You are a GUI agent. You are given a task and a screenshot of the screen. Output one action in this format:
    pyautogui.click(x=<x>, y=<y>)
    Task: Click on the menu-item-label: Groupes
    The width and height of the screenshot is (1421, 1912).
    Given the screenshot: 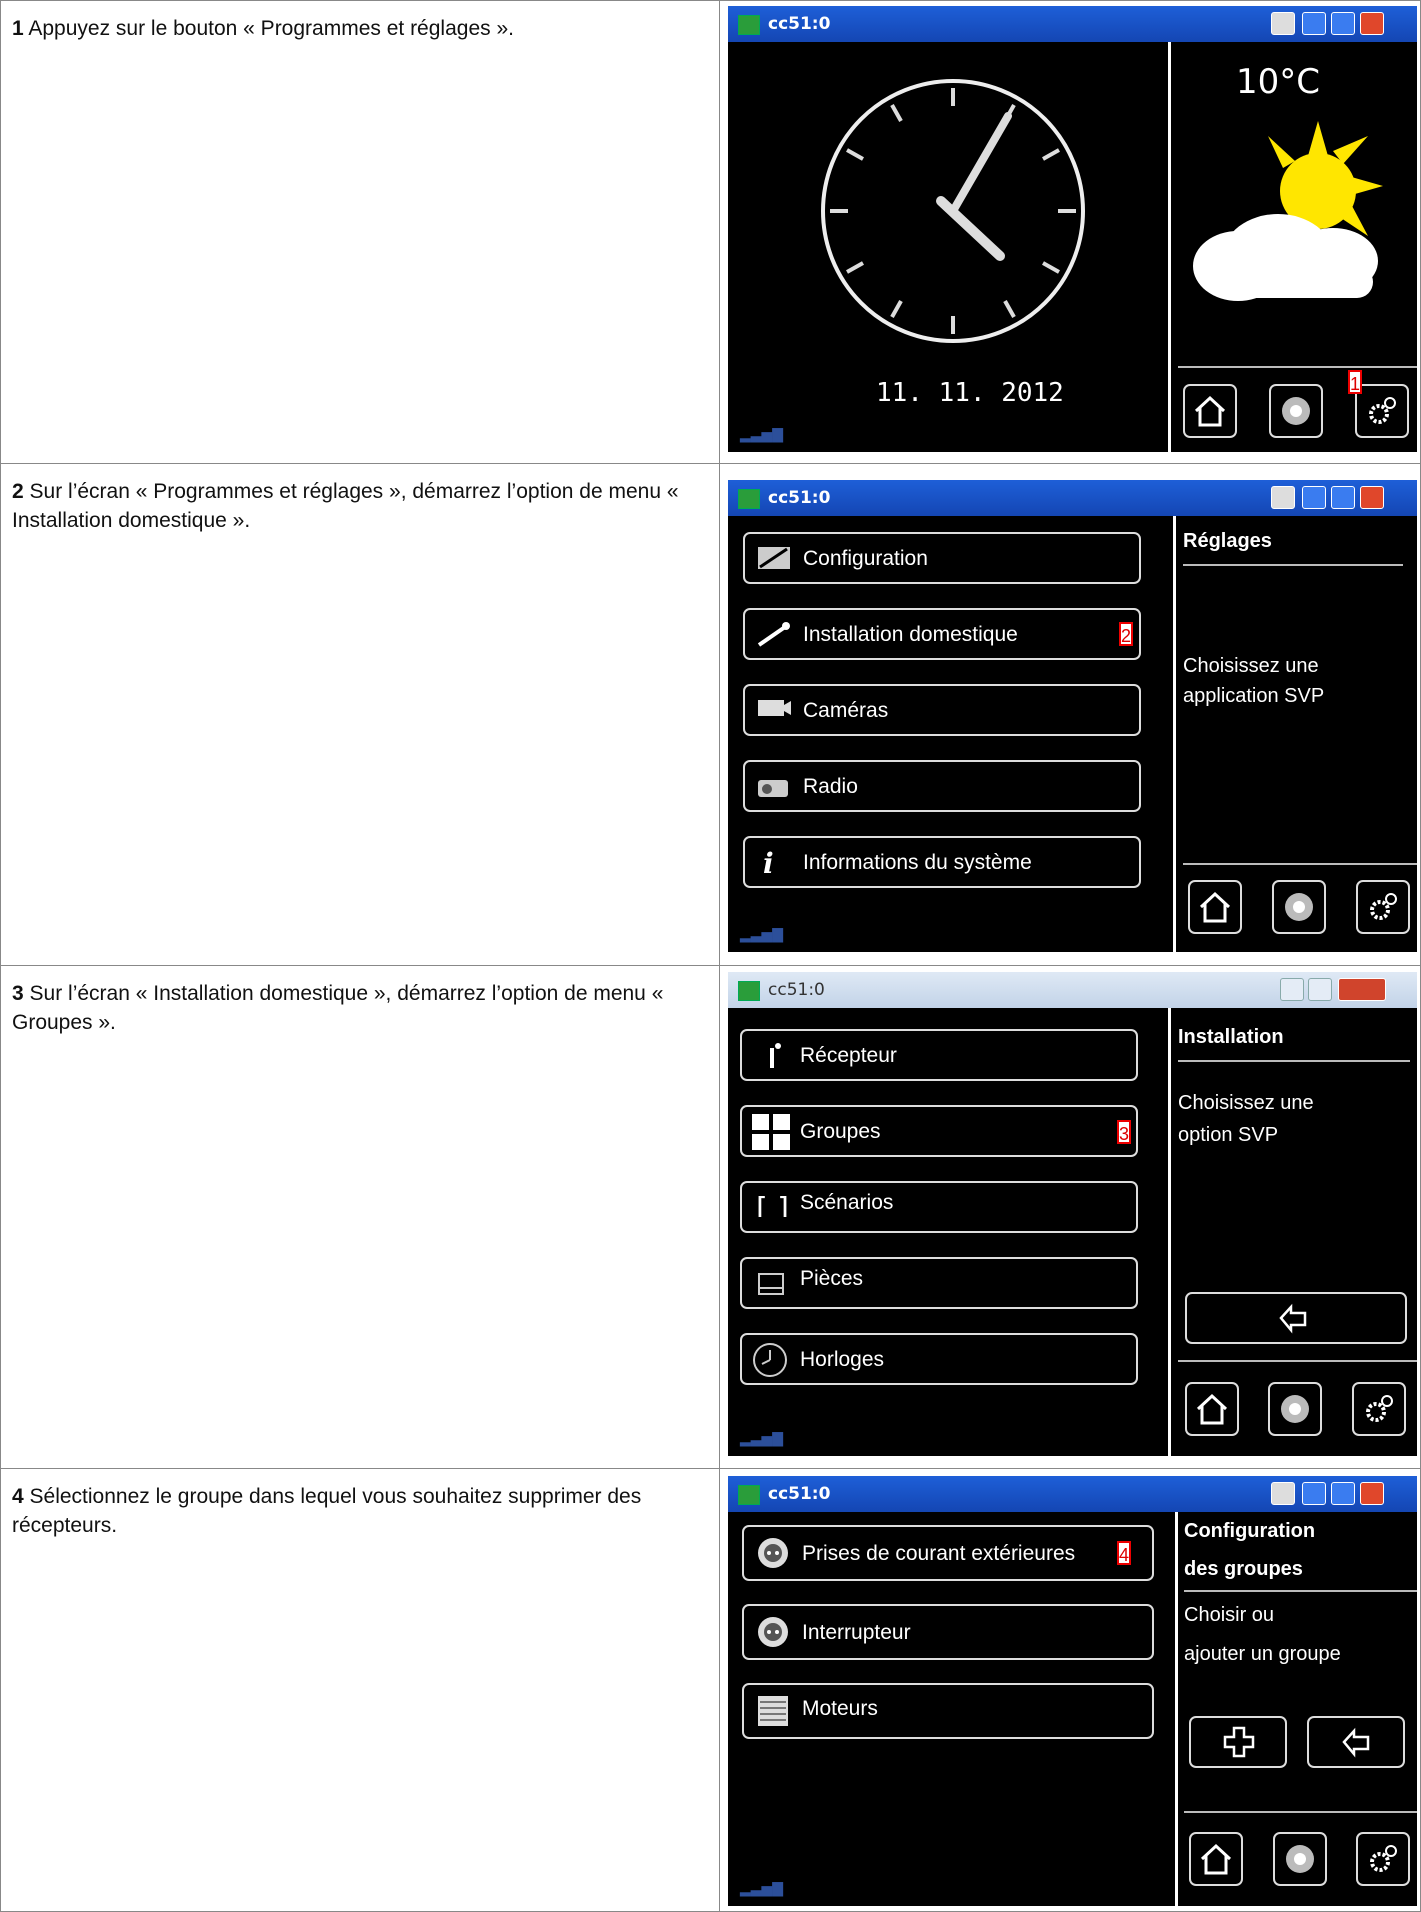 What is the action you would take?
    pyautogui.click(x=840, y=1131)
    